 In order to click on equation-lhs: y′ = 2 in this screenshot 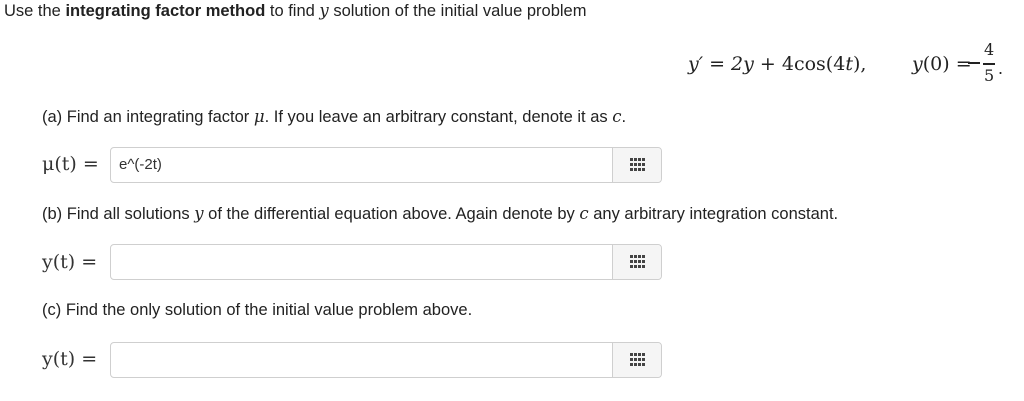, I will do `click(716, 64)`.